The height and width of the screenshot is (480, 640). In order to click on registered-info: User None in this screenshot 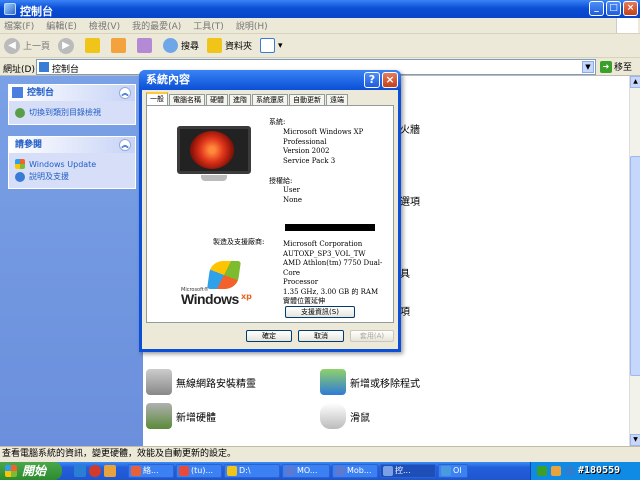, I will do `click(292, 195)`.